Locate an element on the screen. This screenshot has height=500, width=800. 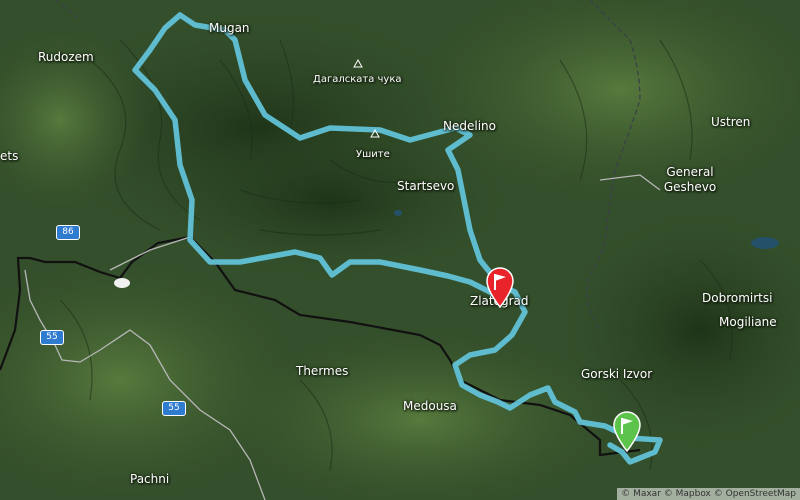
place-label: Dobromirtsi is located at coordinates (737, 298).